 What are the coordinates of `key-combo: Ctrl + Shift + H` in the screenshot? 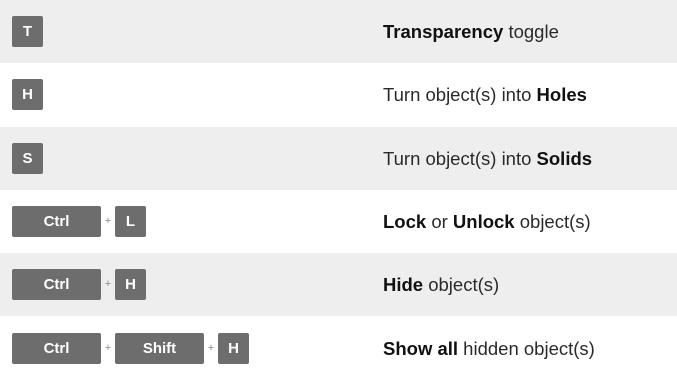 It's located at (130, 348).